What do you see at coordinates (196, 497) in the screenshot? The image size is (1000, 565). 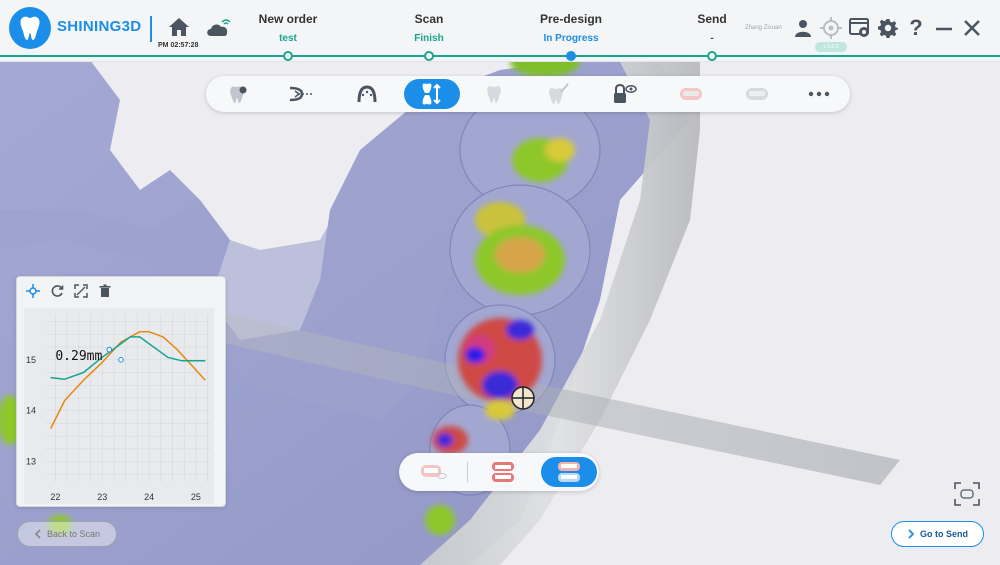 I see `x-tick-label: 25` at bounding box center [196, 497].